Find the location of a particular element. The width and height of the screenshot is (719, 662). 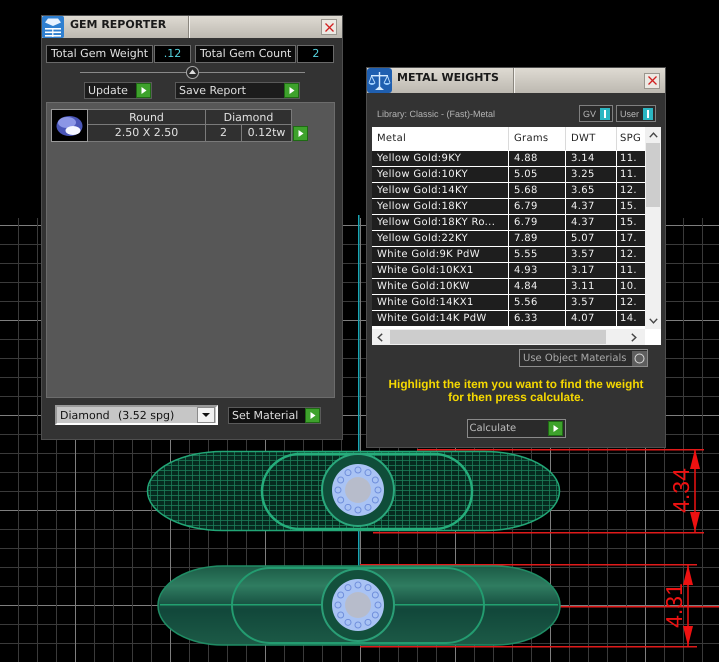

scales-icon is located at coordinates (379, 80).